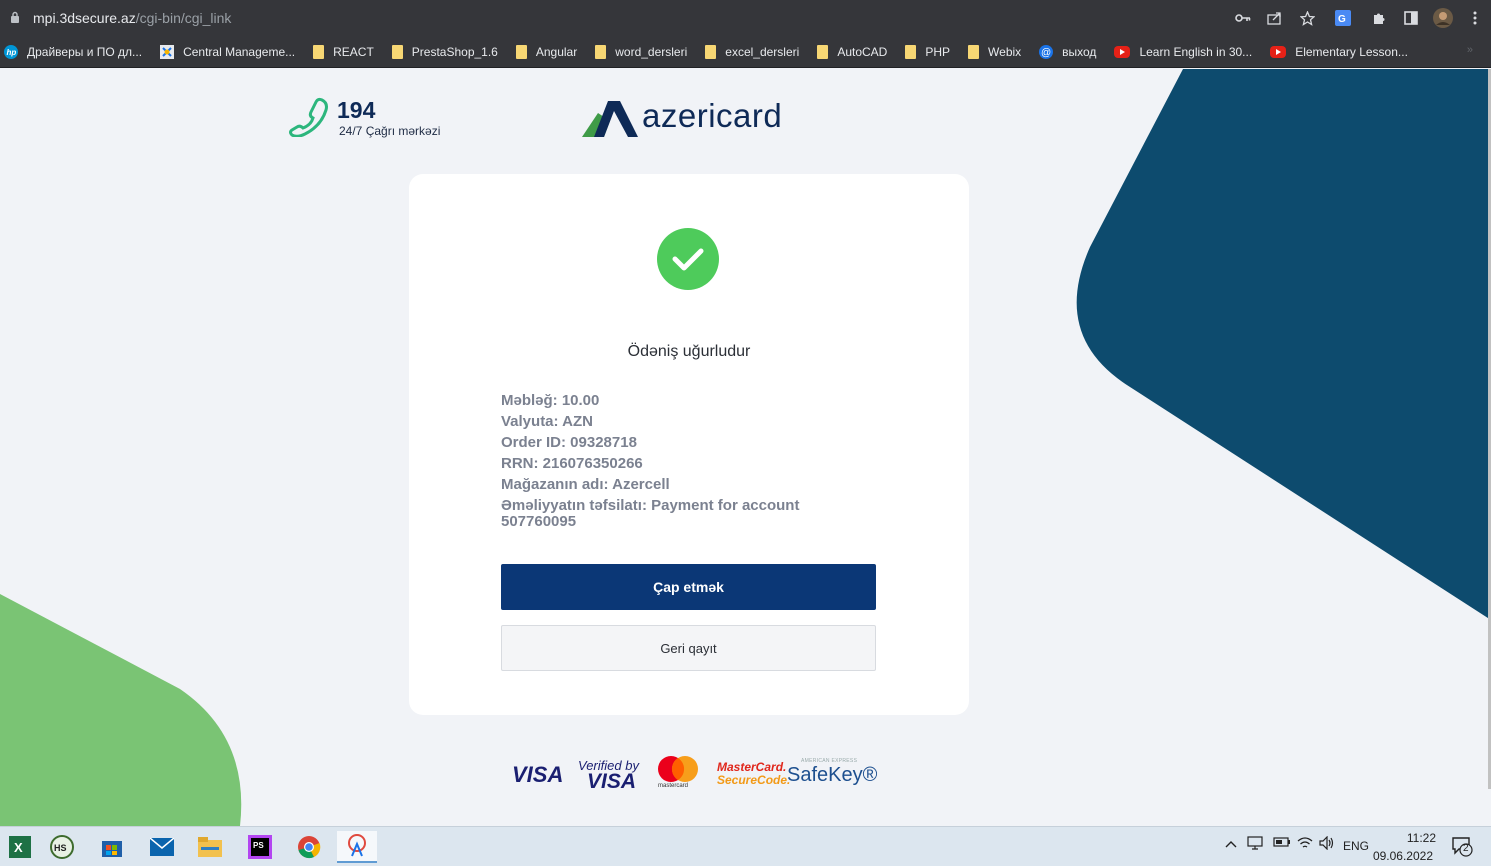 Image resolution: width=1491 pixels, height=866 pixels. I want to click on bookmark-item: Angular, so click(546, 51).